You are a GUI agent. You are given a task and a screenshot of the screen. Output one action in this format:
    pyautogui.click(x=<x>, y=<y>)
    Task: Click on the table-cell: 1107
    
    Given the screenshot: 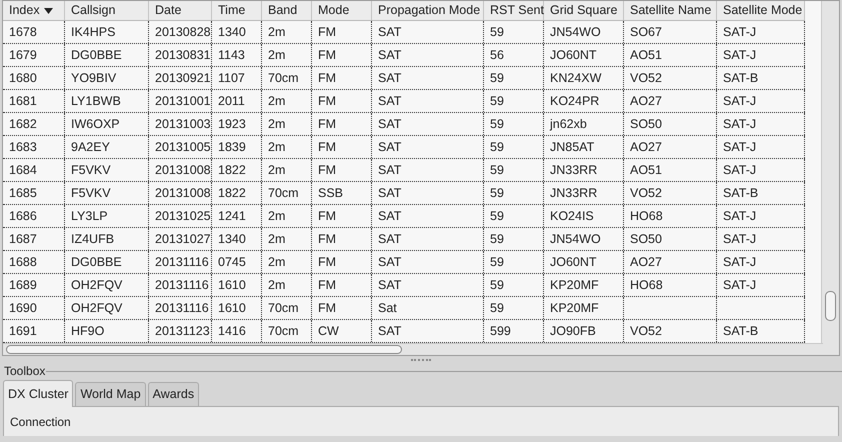 What is the action you would take?
    pyautogui.click(x=237, y=78)
    